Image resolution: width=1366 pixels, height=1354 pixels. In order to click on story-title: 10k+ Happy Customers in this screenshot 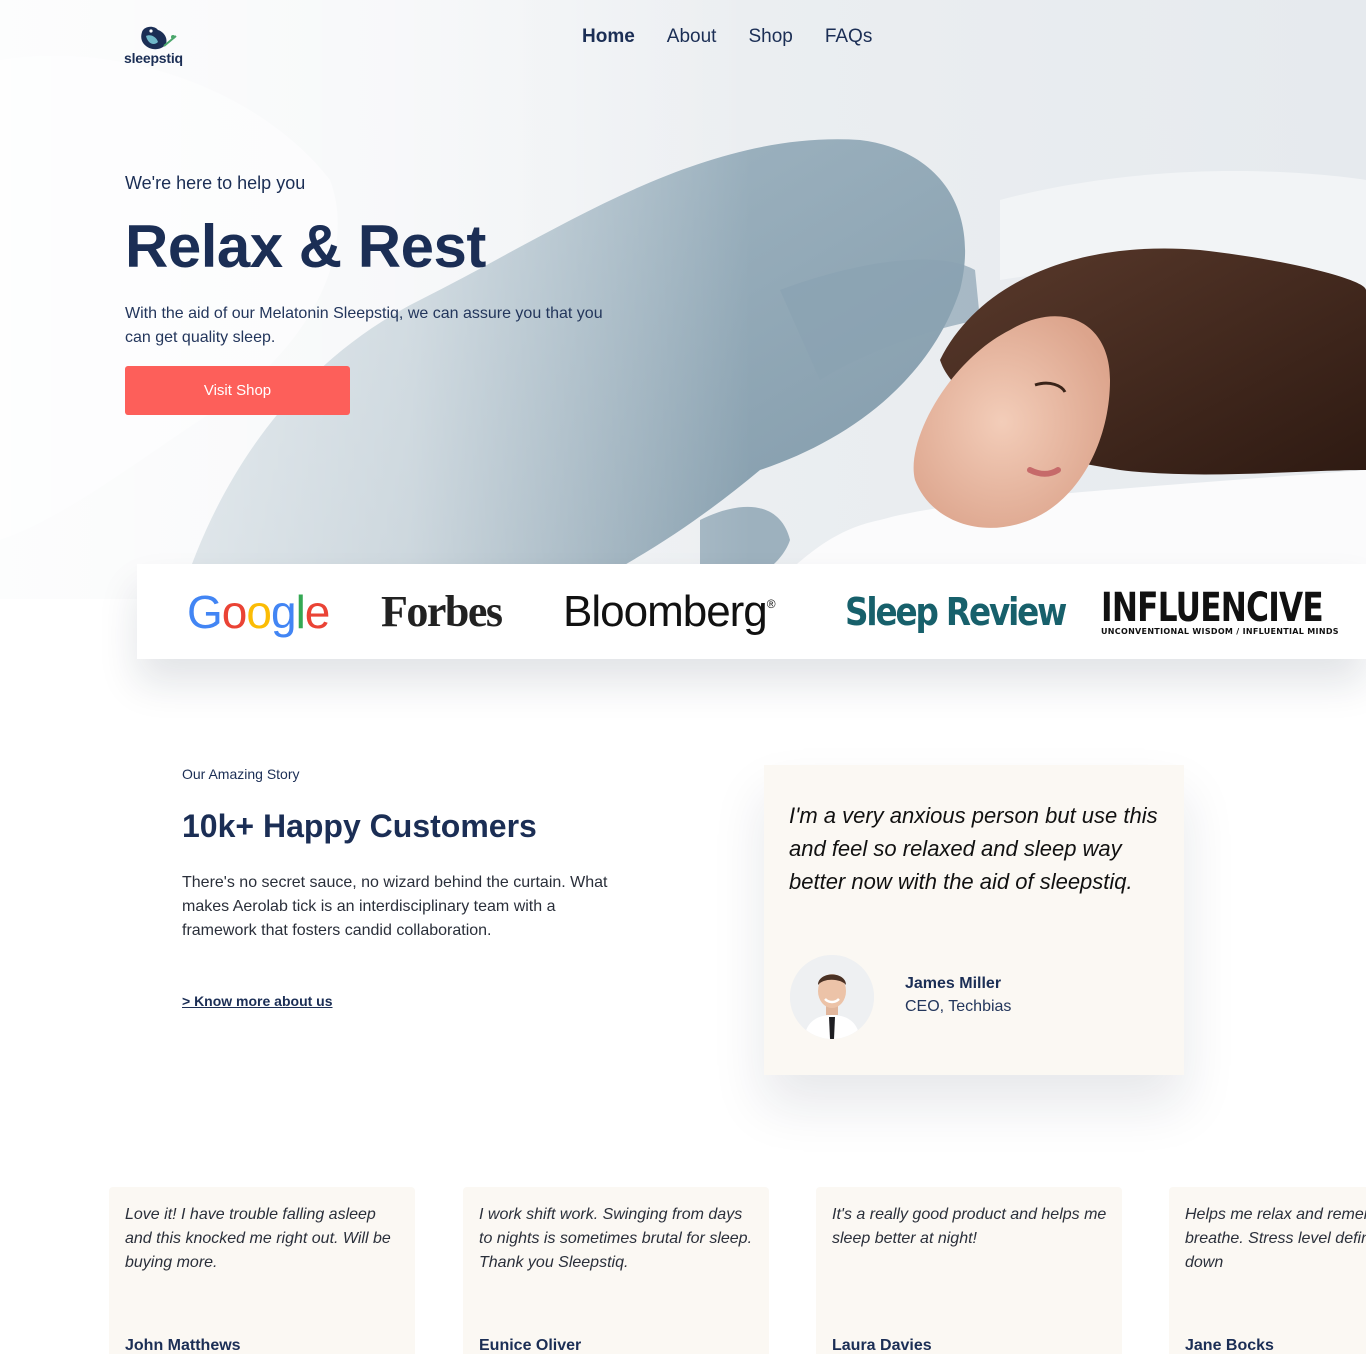, I will do `click(359, 826)`.